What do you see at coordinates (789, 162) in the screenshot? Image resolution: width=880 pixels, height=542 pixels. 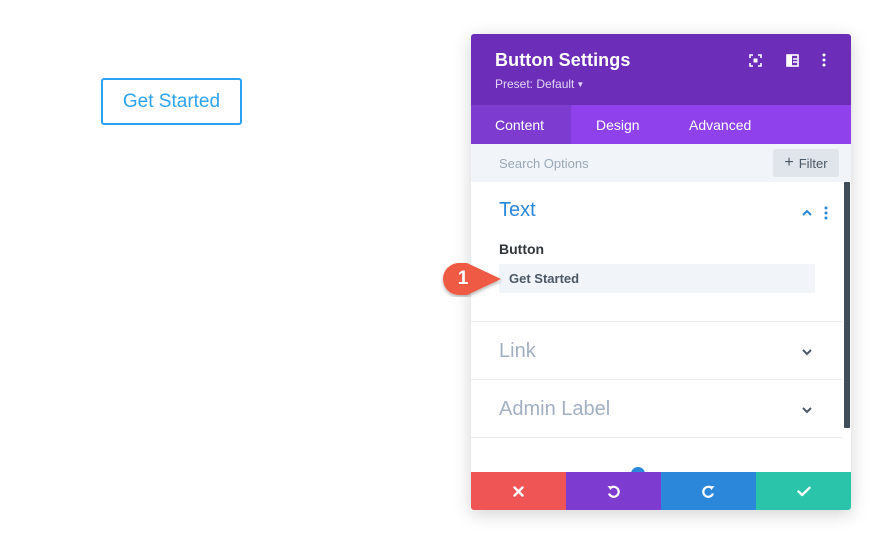 I see `plus-icon: +` at bounding box center [789, 162].